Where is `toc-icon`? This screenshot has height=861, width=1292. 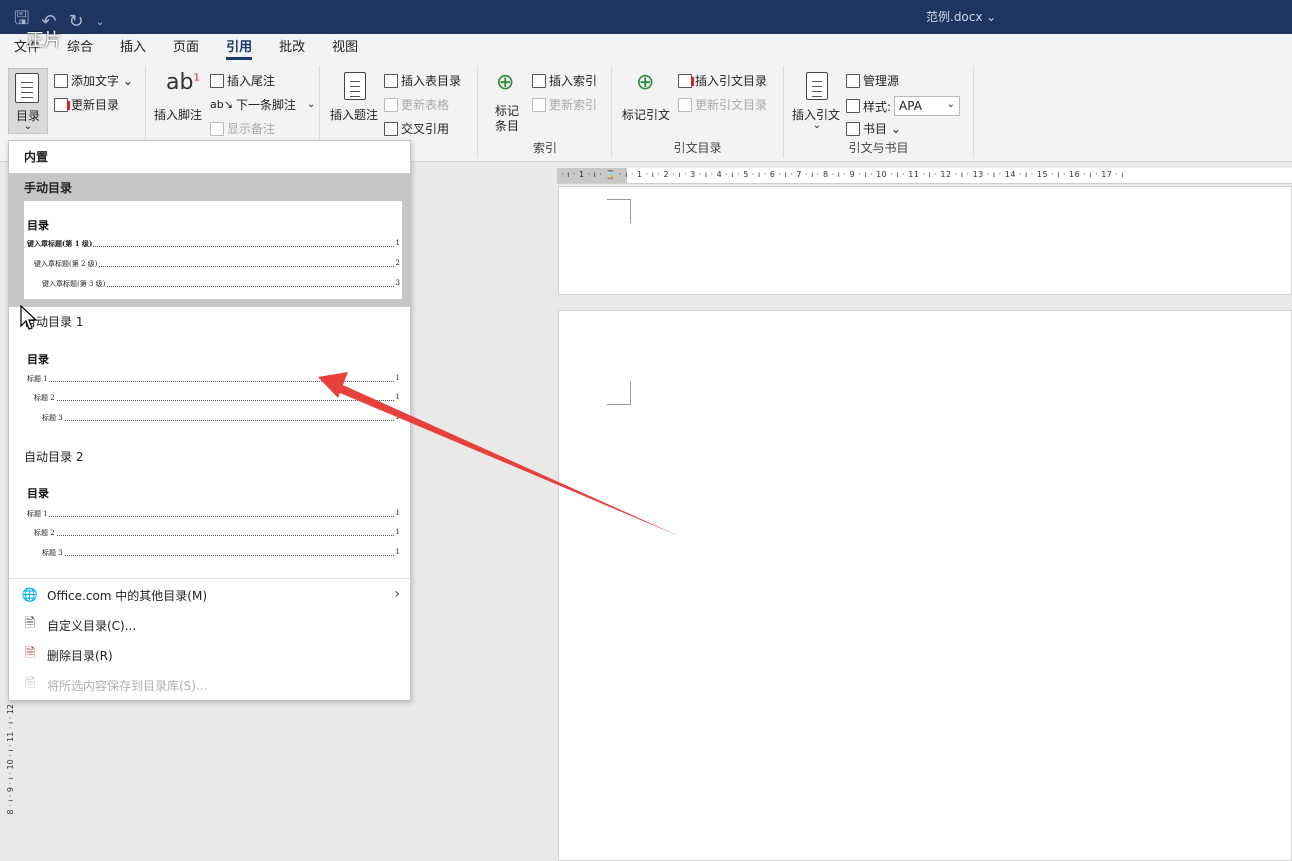
toc-icon is located at coordinates (27, 88).